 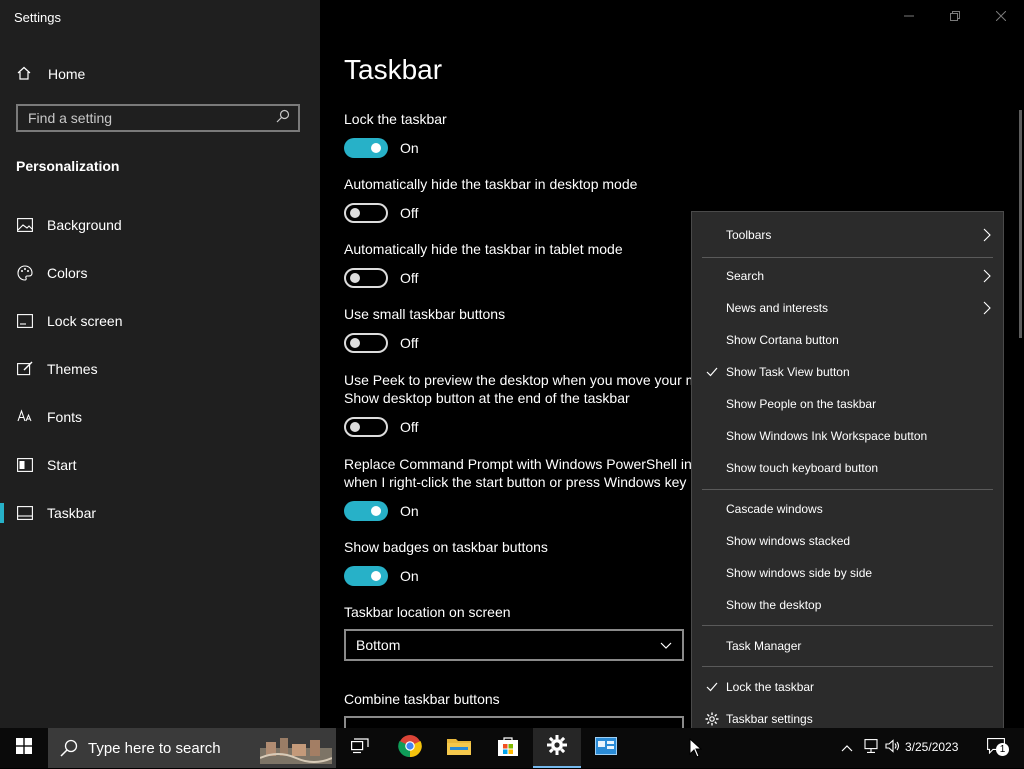 What do you see at coordinates (774, 605) in the screenshot?
I see `menu-item-label: Show the desktop` at bounding box center [774, 605].